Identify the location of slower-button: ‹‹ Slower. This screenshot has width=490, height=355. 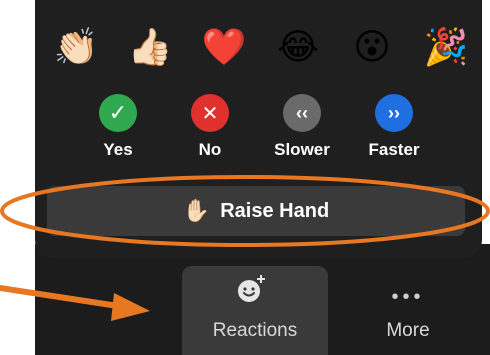
(302, 127).